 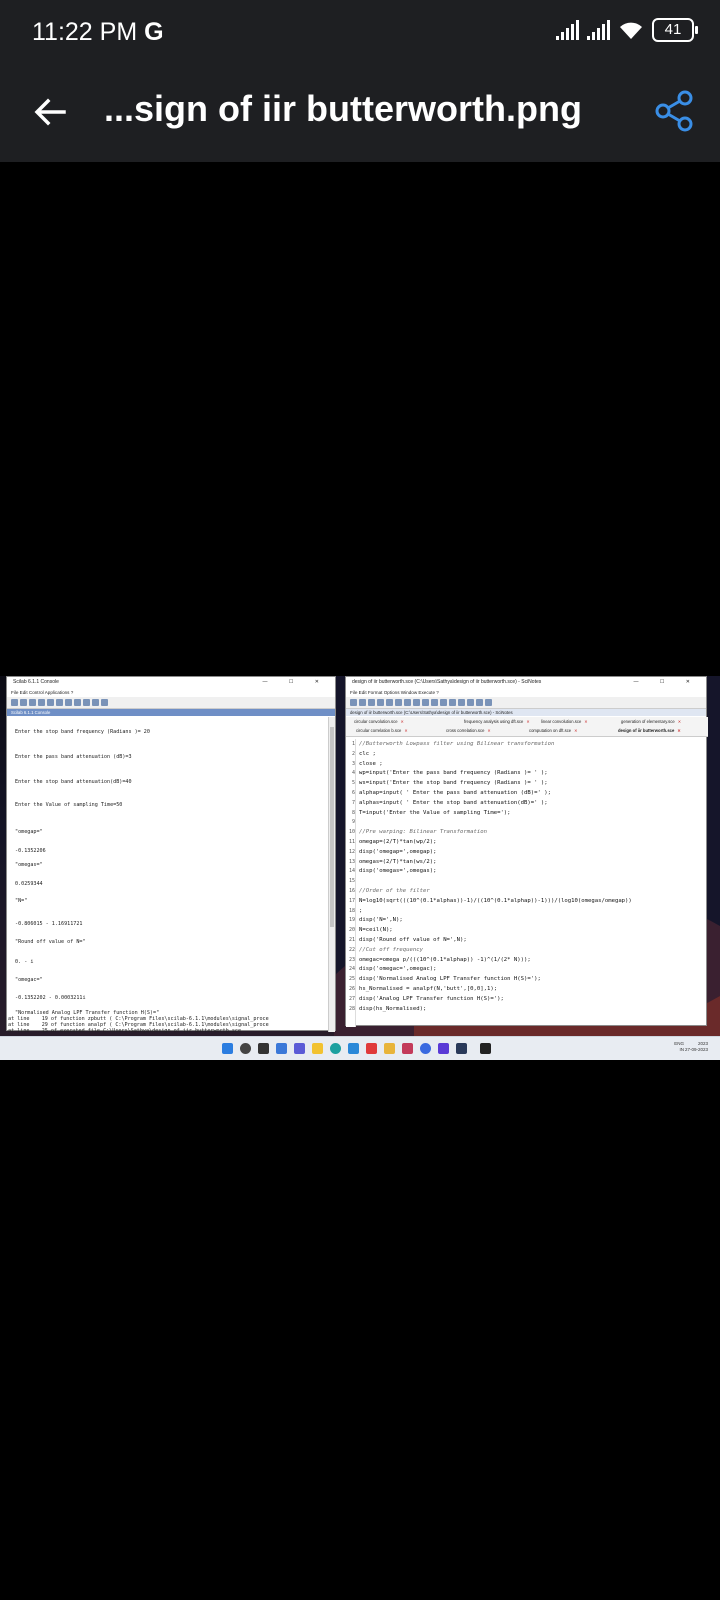 What do you see at coordinates (468, 730) in the screenshot?
I see `tab: cross correlation.sce ✕` at bounding box center [468, 730].